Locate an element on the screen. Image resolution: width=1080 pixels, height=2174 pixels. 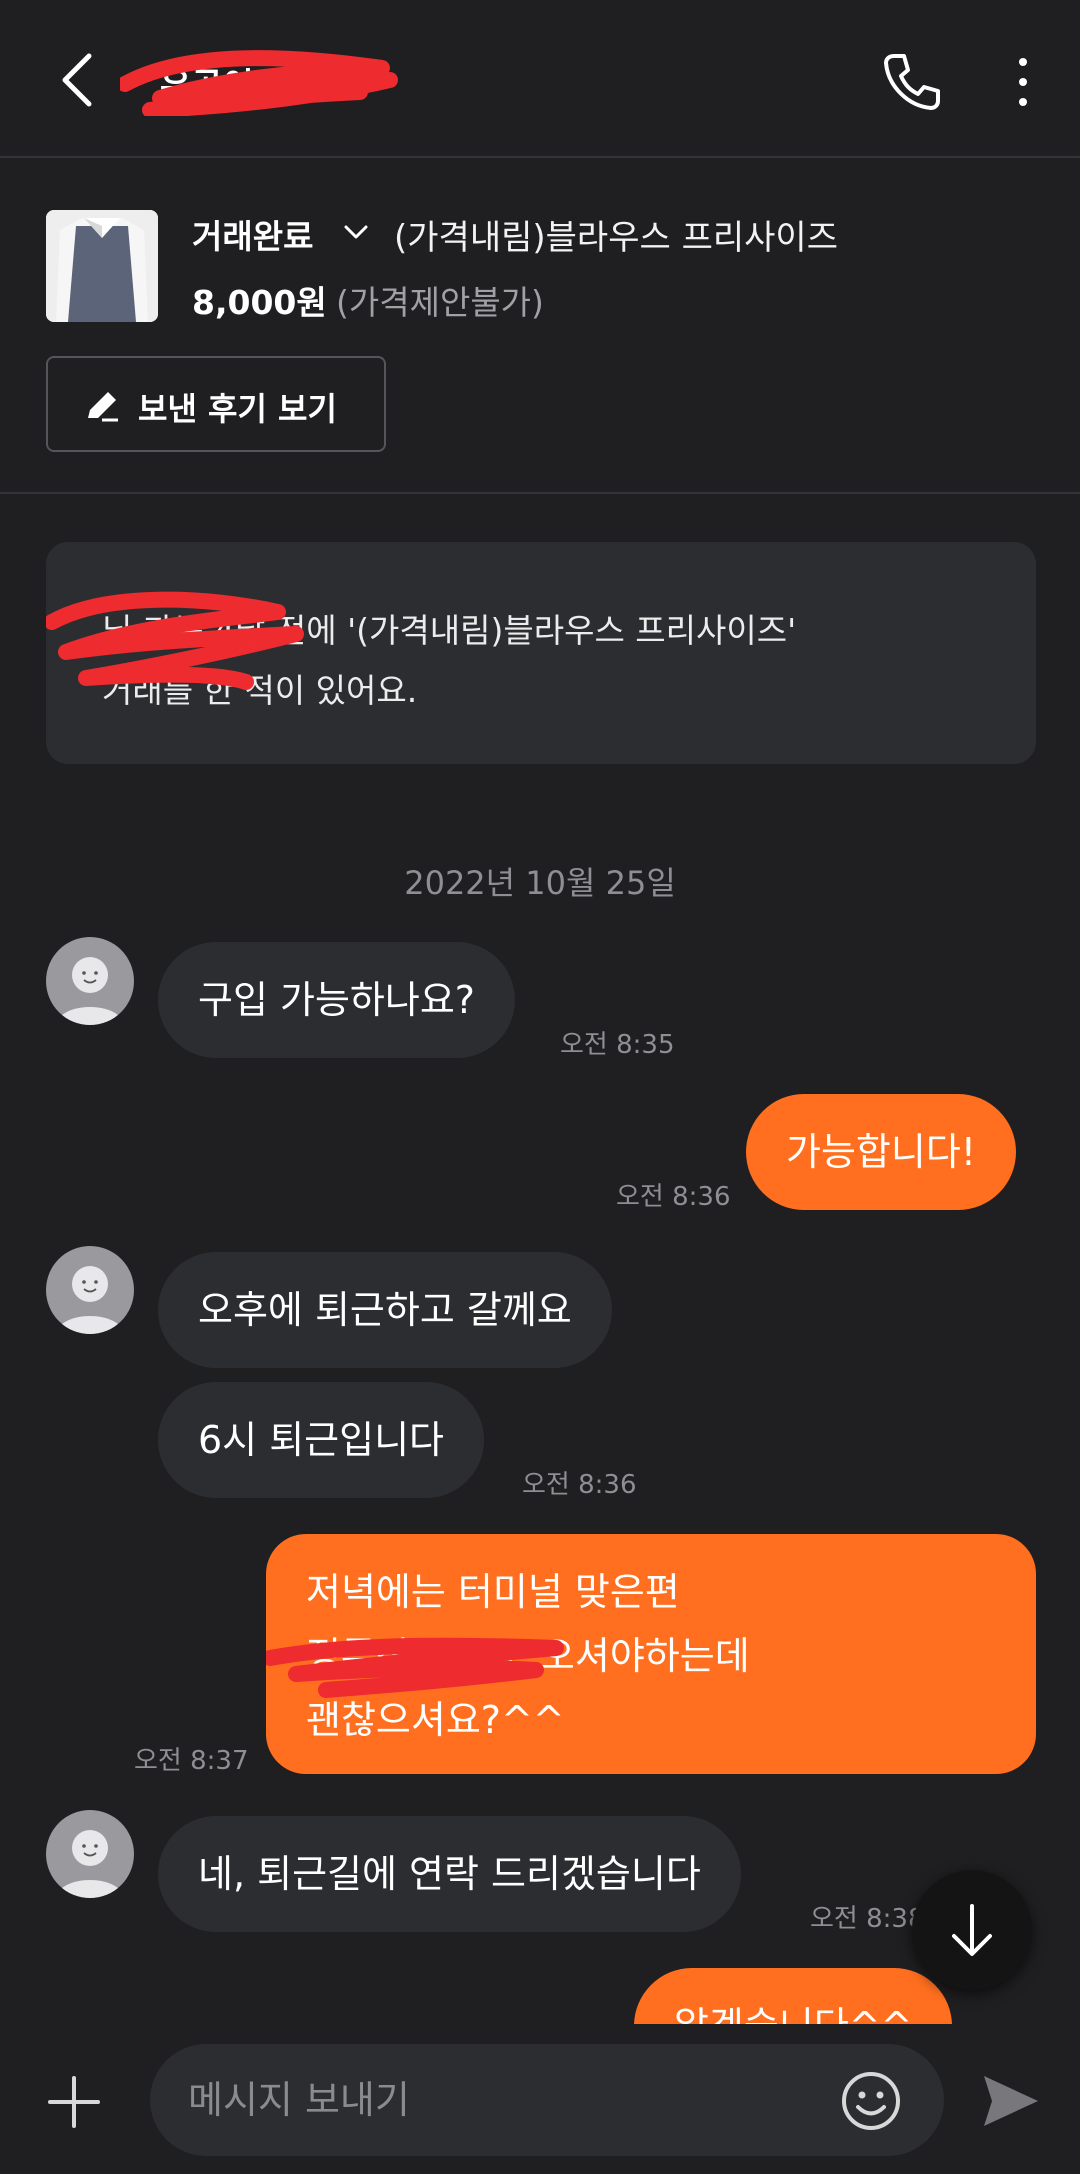
outgoing-message-bubble: 알겠습니다^^ is located at coordinates (793, 1996).